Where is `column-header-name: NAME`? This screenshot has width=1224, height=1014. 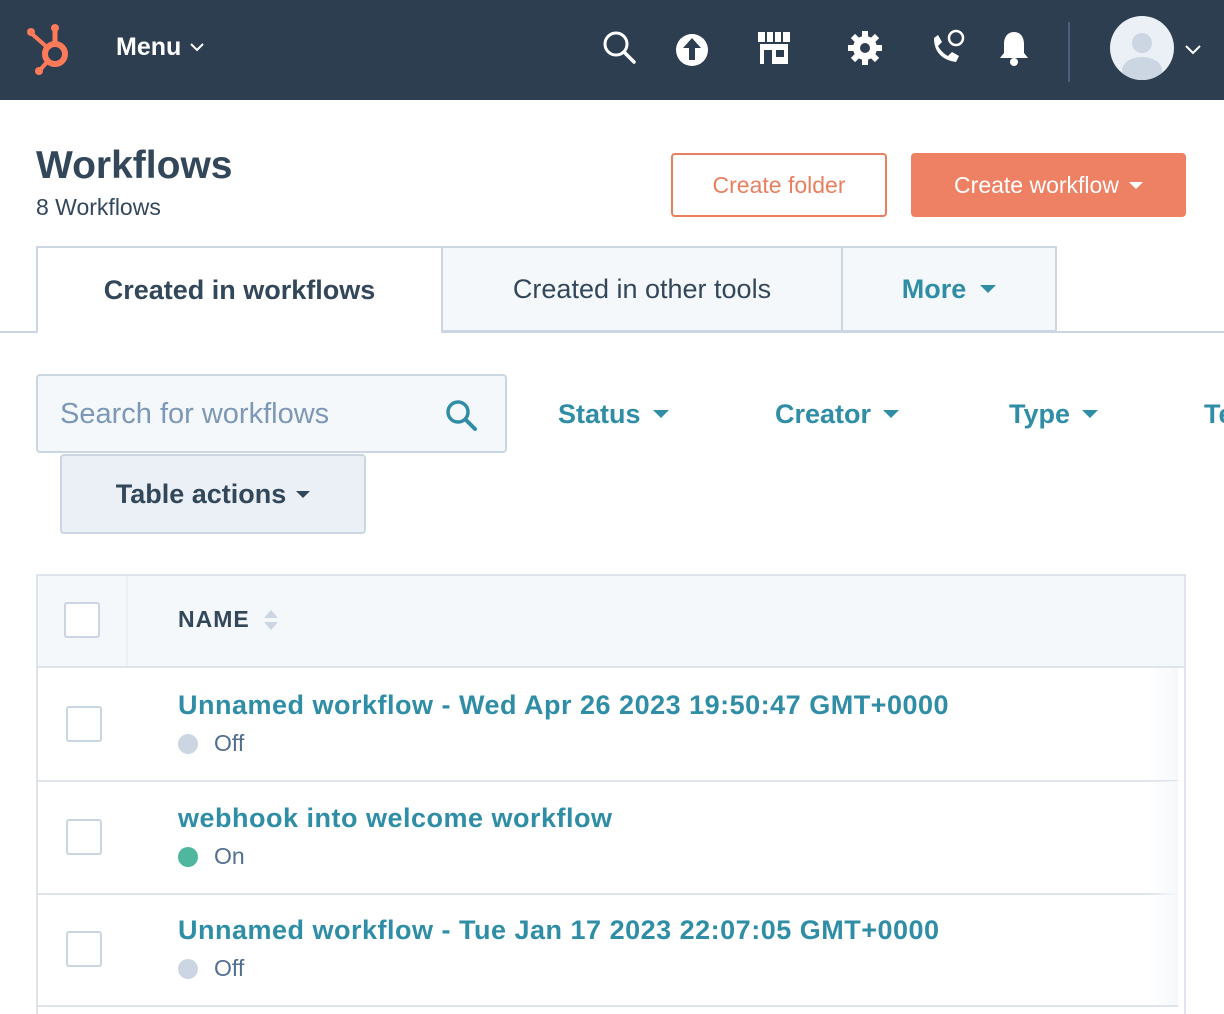 column-header-name: NAME is located at coordinates (228, 619).